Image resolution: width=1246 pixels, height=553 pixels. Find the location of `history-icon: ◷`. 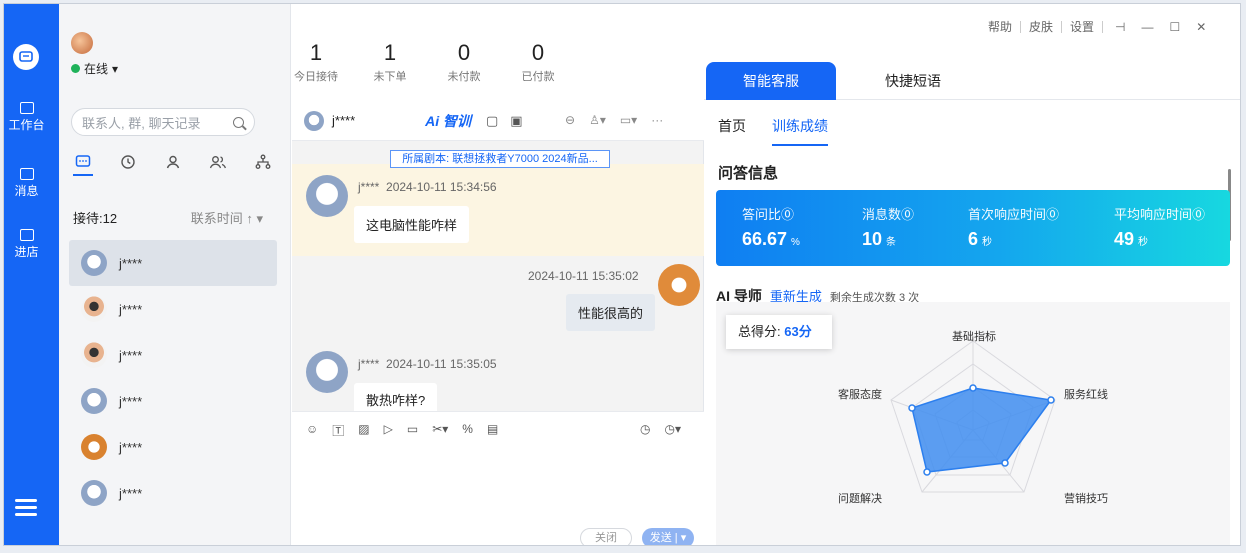

history-icon: ◷ is located at coordinates (645, 429).